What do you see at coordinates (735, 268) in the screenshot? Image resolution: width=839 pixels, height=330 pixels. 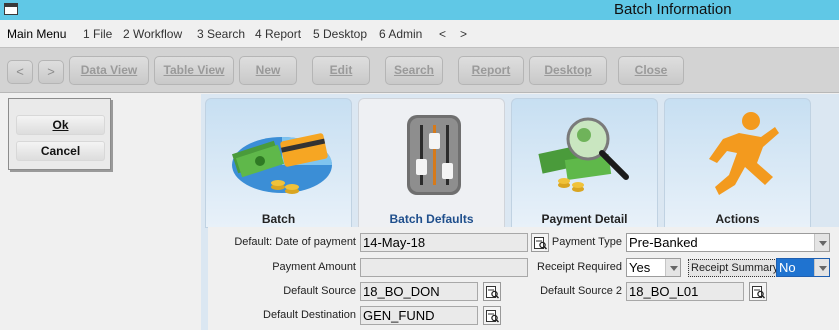 I see `receipt-summary-label: Receipt Summary` at bounding box center [735, 268].